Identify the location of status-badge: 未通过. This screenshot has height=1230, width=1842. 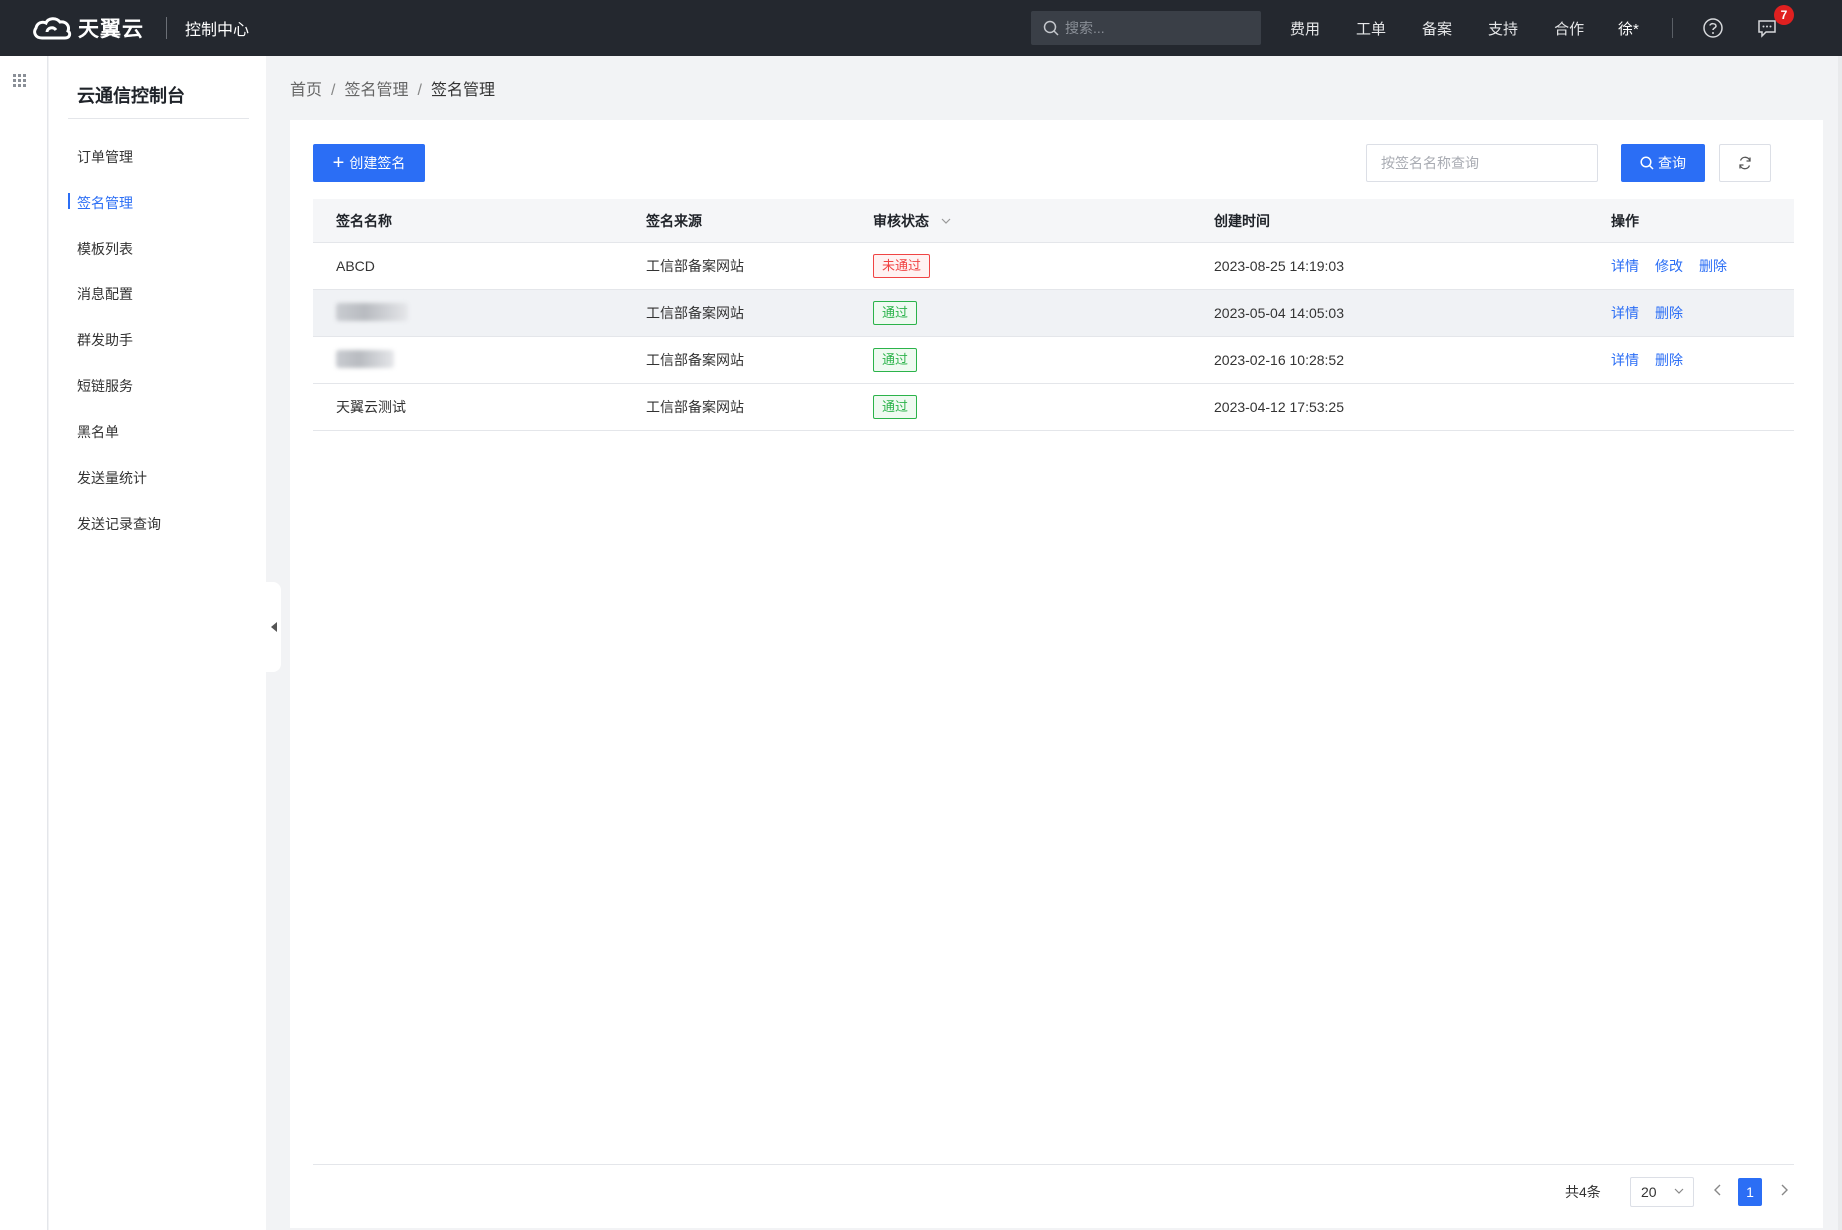
(902, 266).